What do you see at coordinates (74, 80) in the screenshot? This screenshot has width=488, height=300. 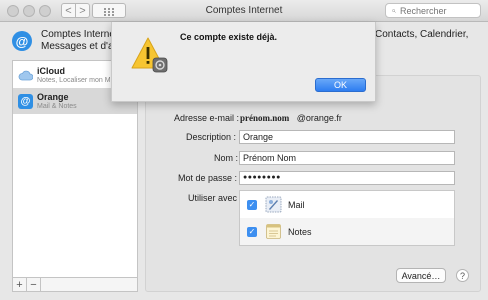 I see `account-services: Notes, Localiser mon M` at bounding box center [74, 80].